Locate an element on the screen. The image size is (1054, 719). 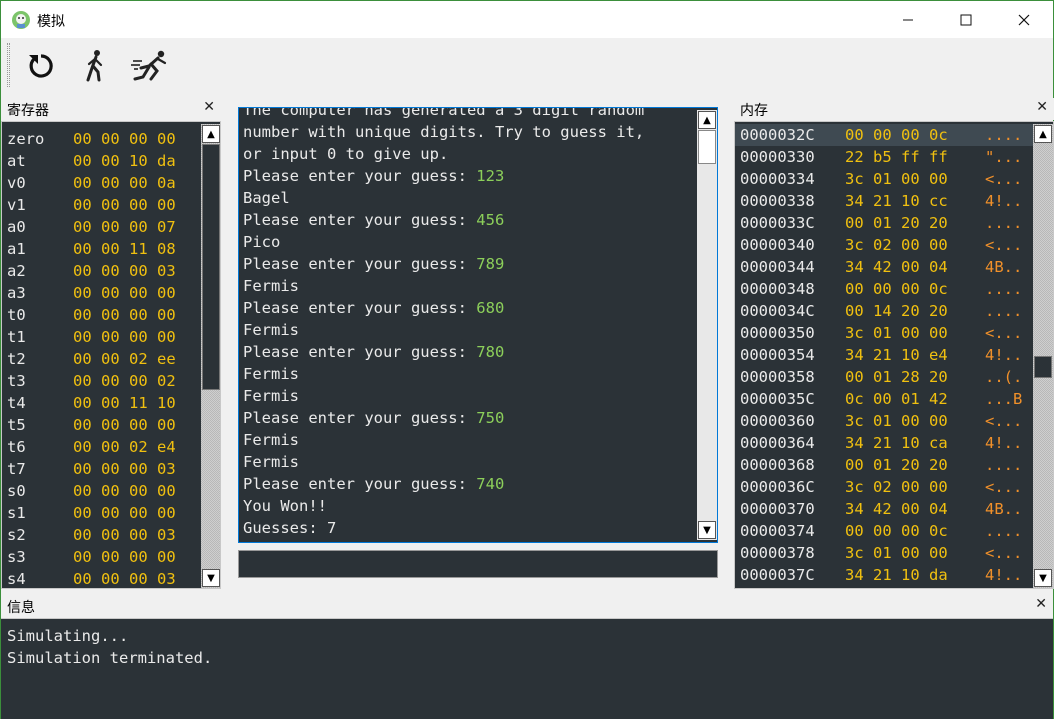
minimize-icon is located at coordinates (908, 19).